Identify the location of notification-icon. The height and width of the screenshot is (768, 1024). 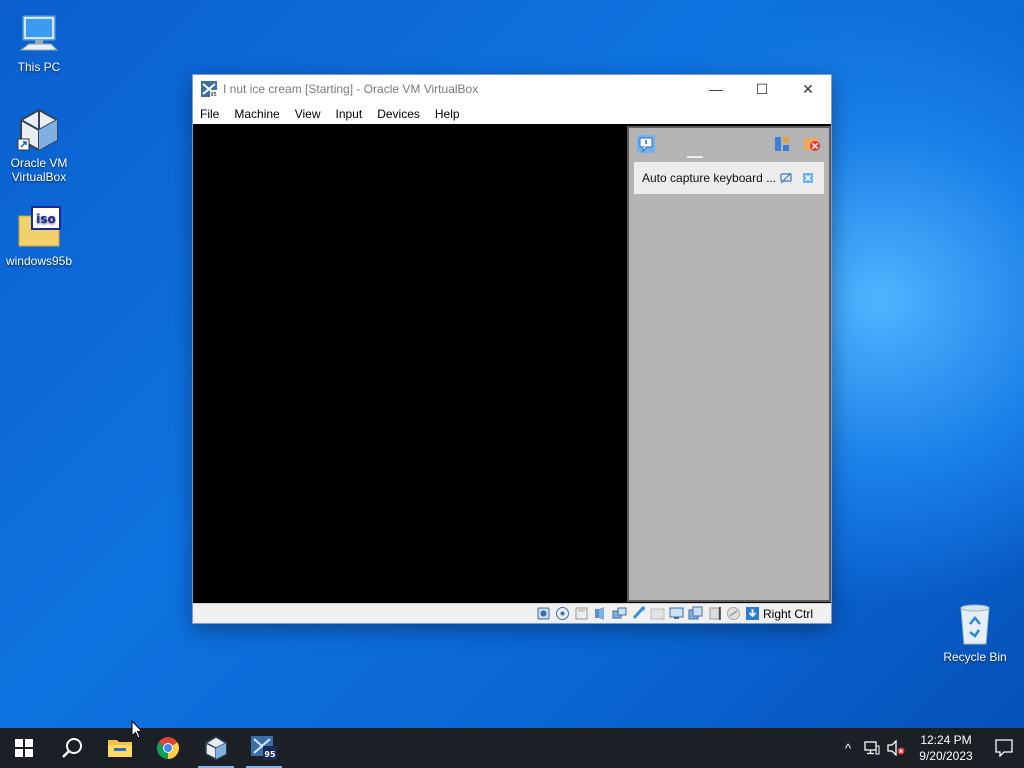
(1004, 748).